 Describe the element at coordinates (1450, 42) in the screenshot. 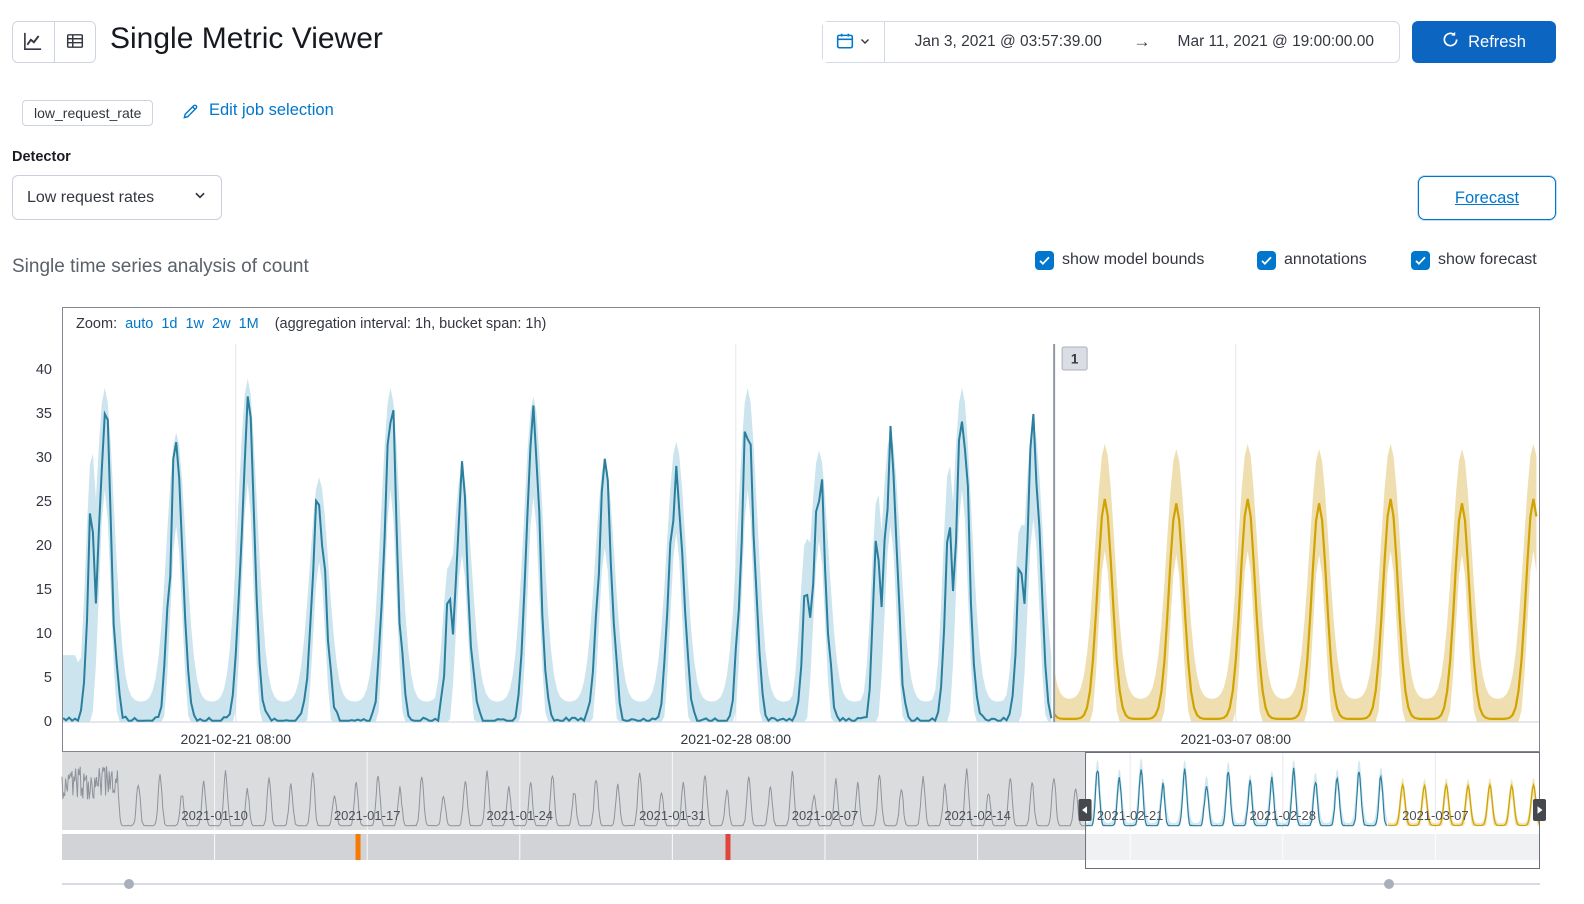

I see `refresh-icon` at that location.